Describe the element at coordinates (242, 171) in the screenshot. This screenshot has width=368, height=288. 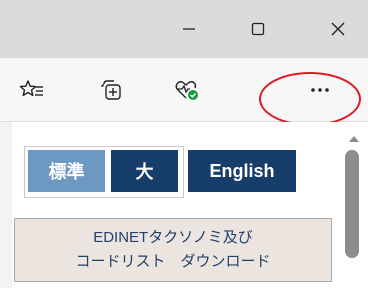
I see `english-button: English` at that location.